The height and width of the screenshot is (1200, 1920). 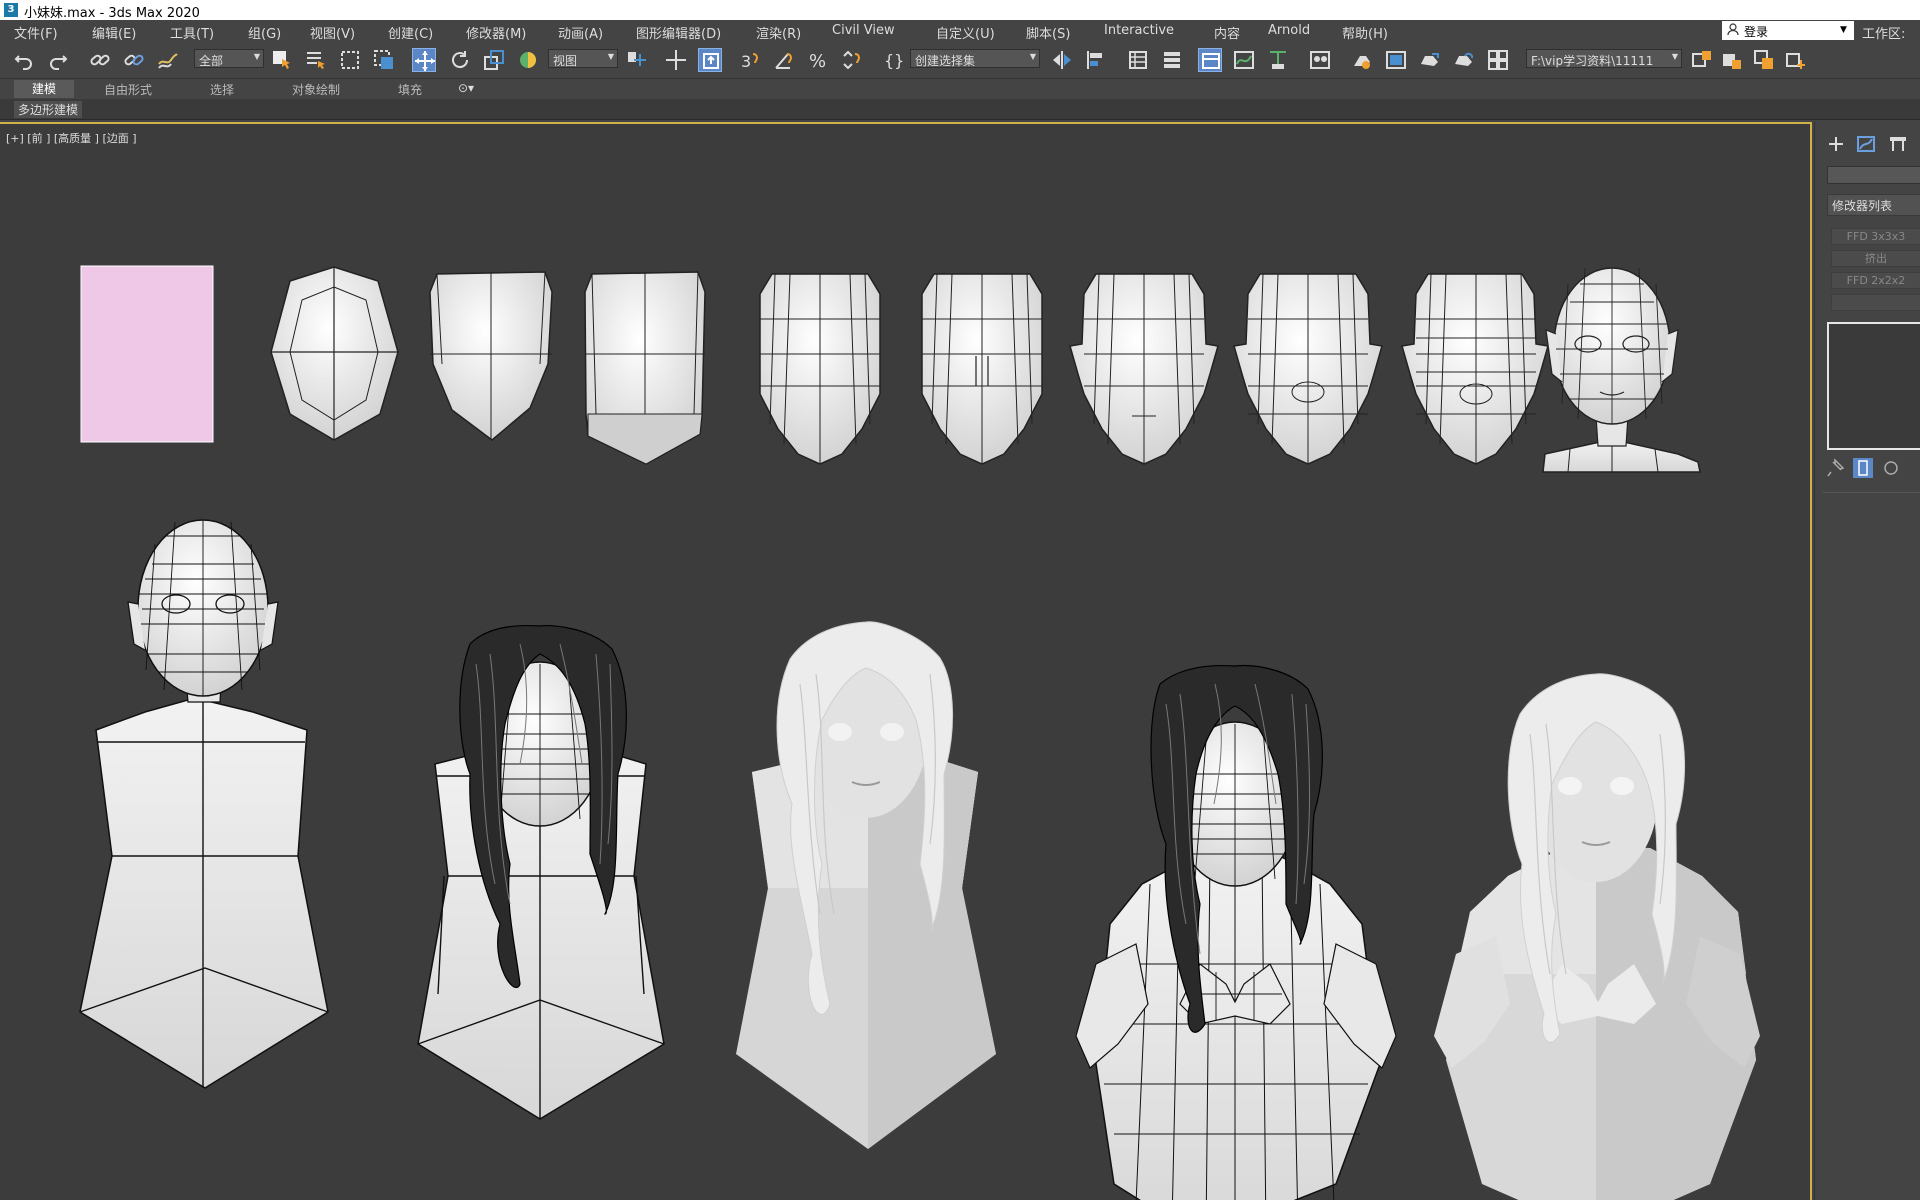 What do you see at coordinates (222, 89) in the screenshot?
I see `ribbon-tab-selection: 选择` at bounding box center [222, 89].